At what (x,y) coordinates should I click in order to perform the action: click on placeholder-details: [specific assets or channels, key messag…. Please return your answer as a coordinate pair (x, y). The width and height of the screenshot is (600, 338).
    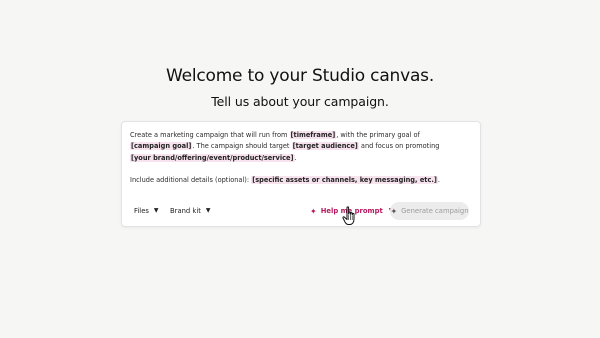
    Looking at the image, I should click on (344, 180).